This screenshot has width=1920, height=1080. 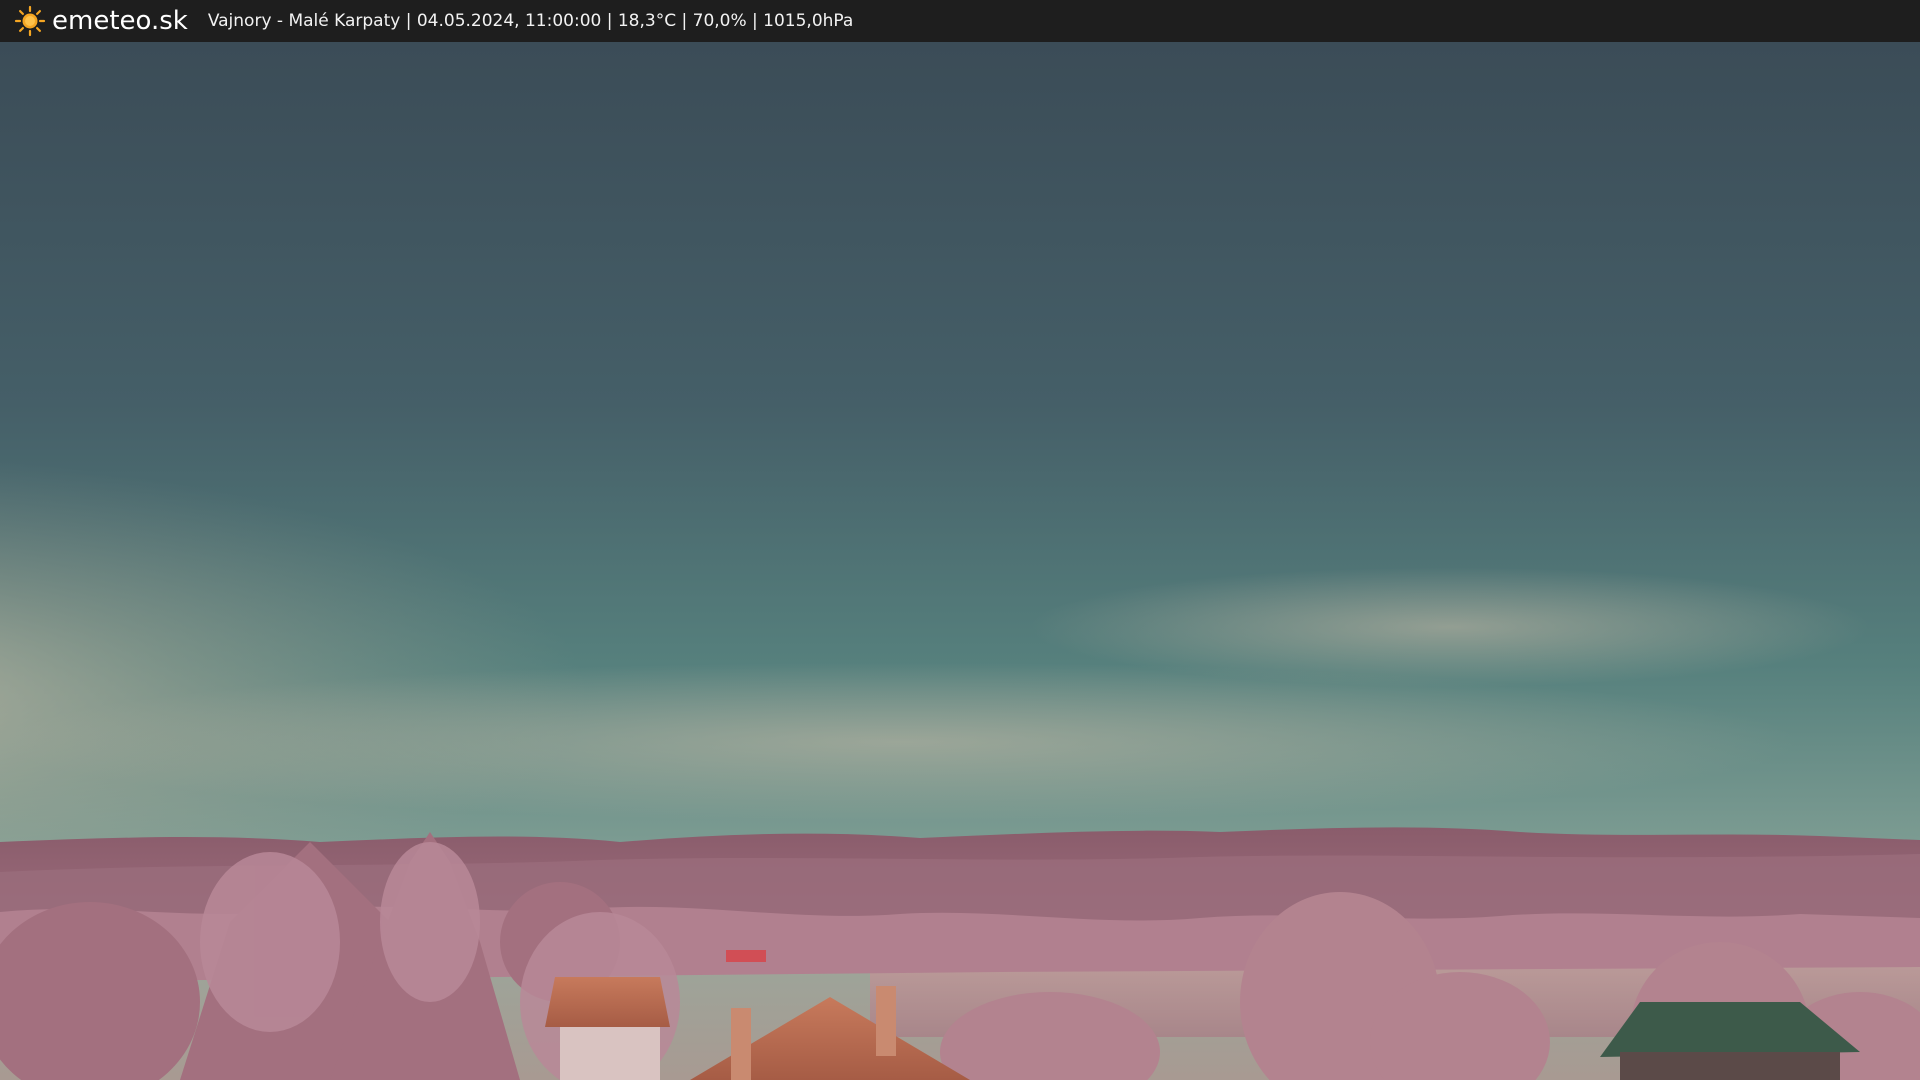 I want to click on sun-icon, so click(x=30, y=21).